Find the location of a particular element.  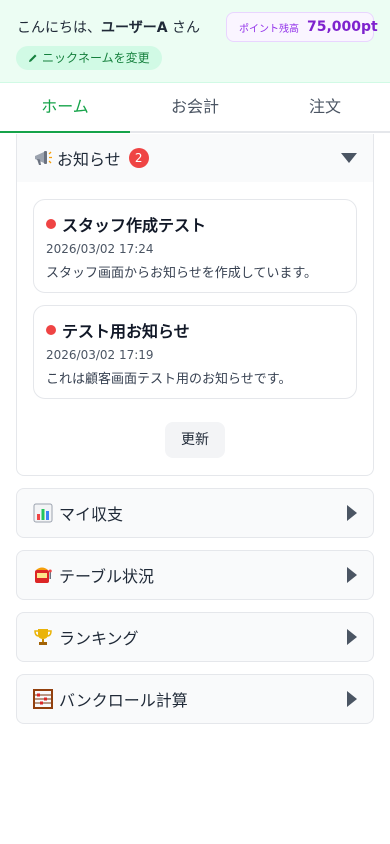

notice-title: お知らせ is located at coordinates (89, 159).